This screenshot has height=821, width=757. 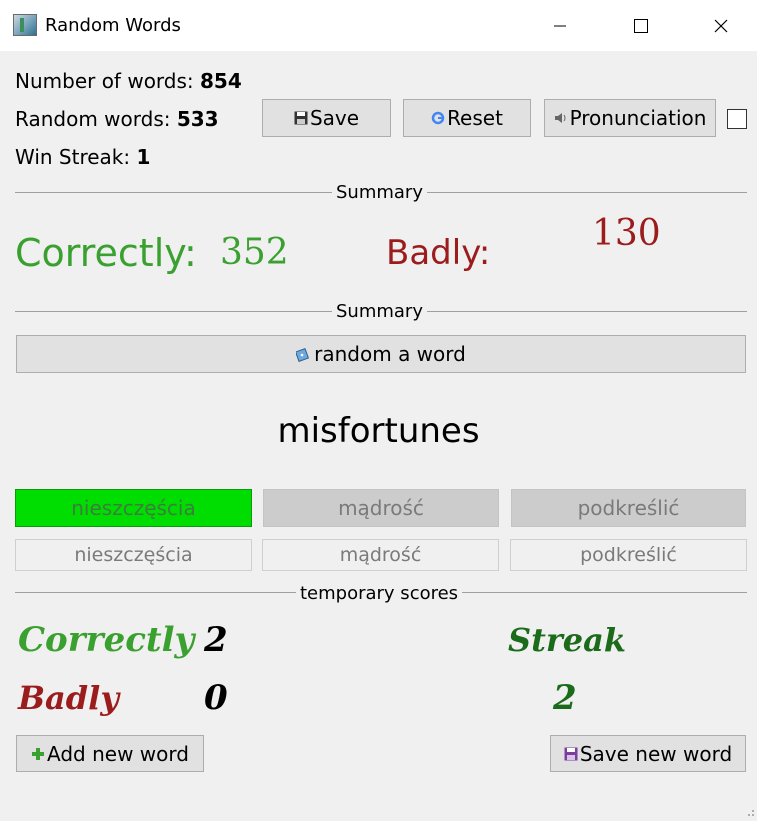 I want to click on reset-button-label: Reset, so click(x=475, y=118).